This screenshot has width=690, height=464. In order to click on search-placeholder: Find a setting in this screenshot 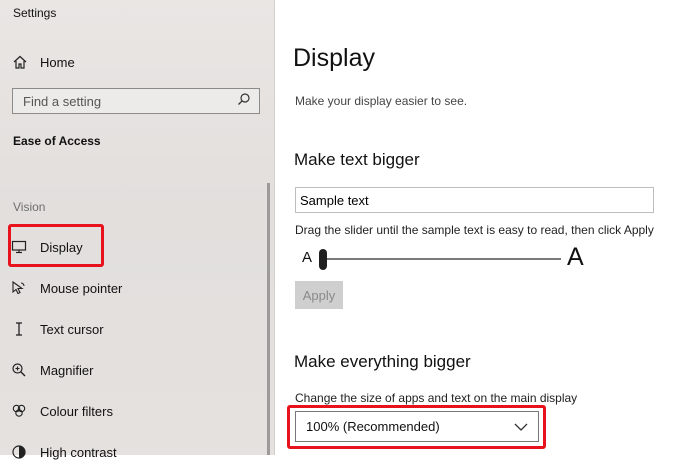, I will do `click(62, 101)`.